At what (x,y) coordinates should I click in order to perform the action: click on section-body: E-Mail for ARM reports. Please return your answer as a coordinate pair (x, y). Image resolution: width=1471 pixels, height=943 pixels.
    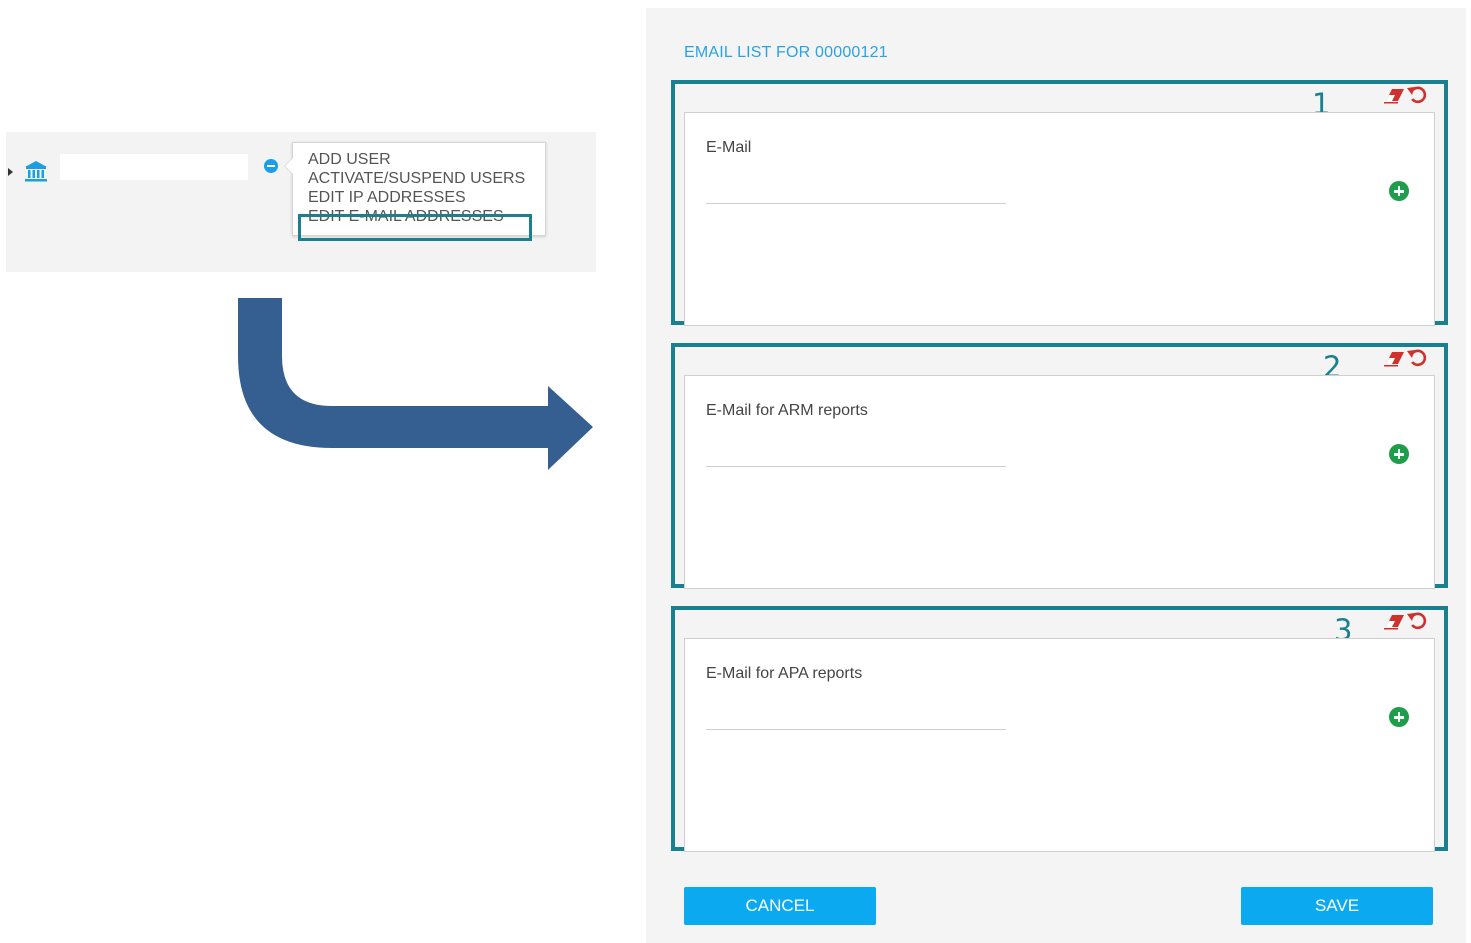
    Looking at the image, I should click on (1059, 482).